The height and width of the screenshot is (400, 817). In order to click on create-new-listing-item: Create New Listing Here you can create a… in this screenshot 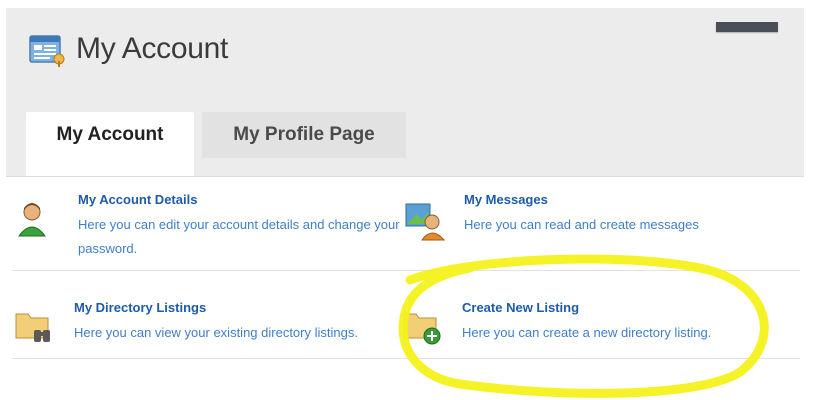, I will do `click(592, 327)`.